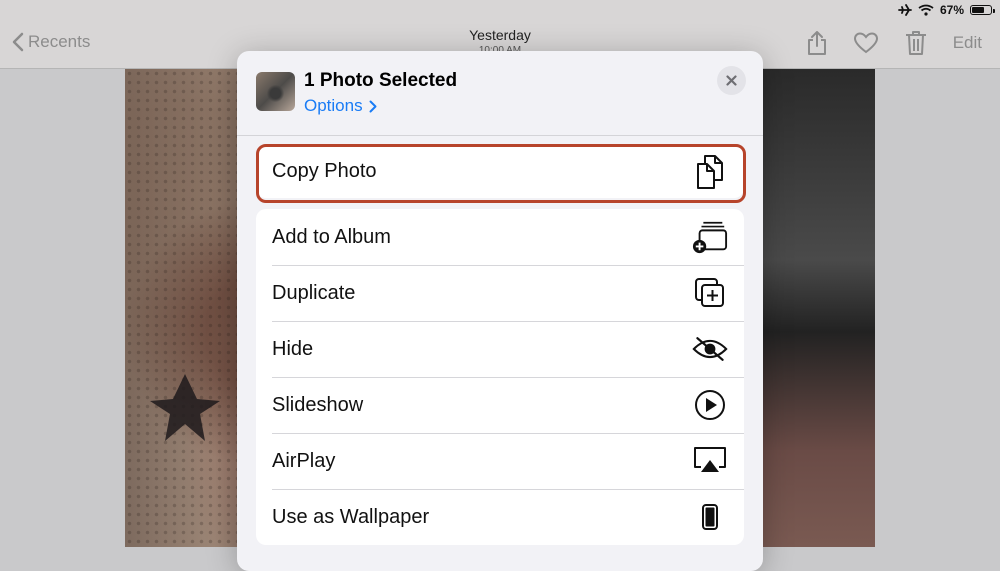  Describe the element at coordinates (500, 461) in the screenshot. I see `airplay-action: AirPlay` at that location.